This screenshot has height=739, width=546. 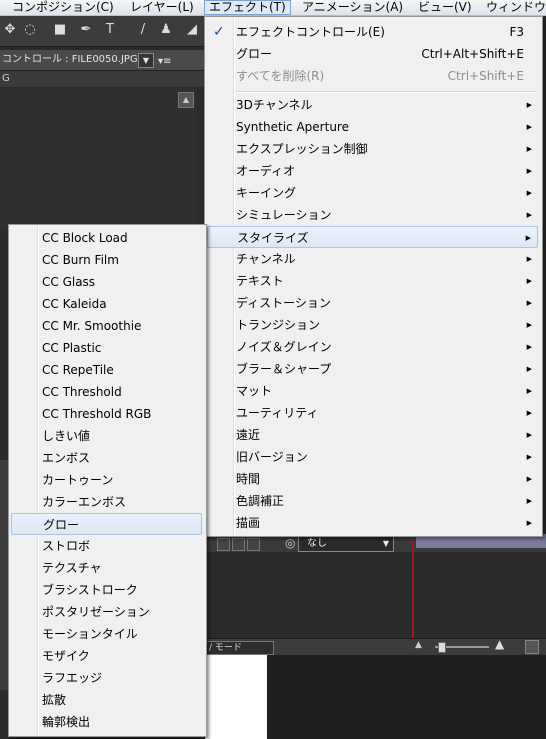 I want to click on menu-item-category: ユーティリティ ▶, so click(x=372, y=413).